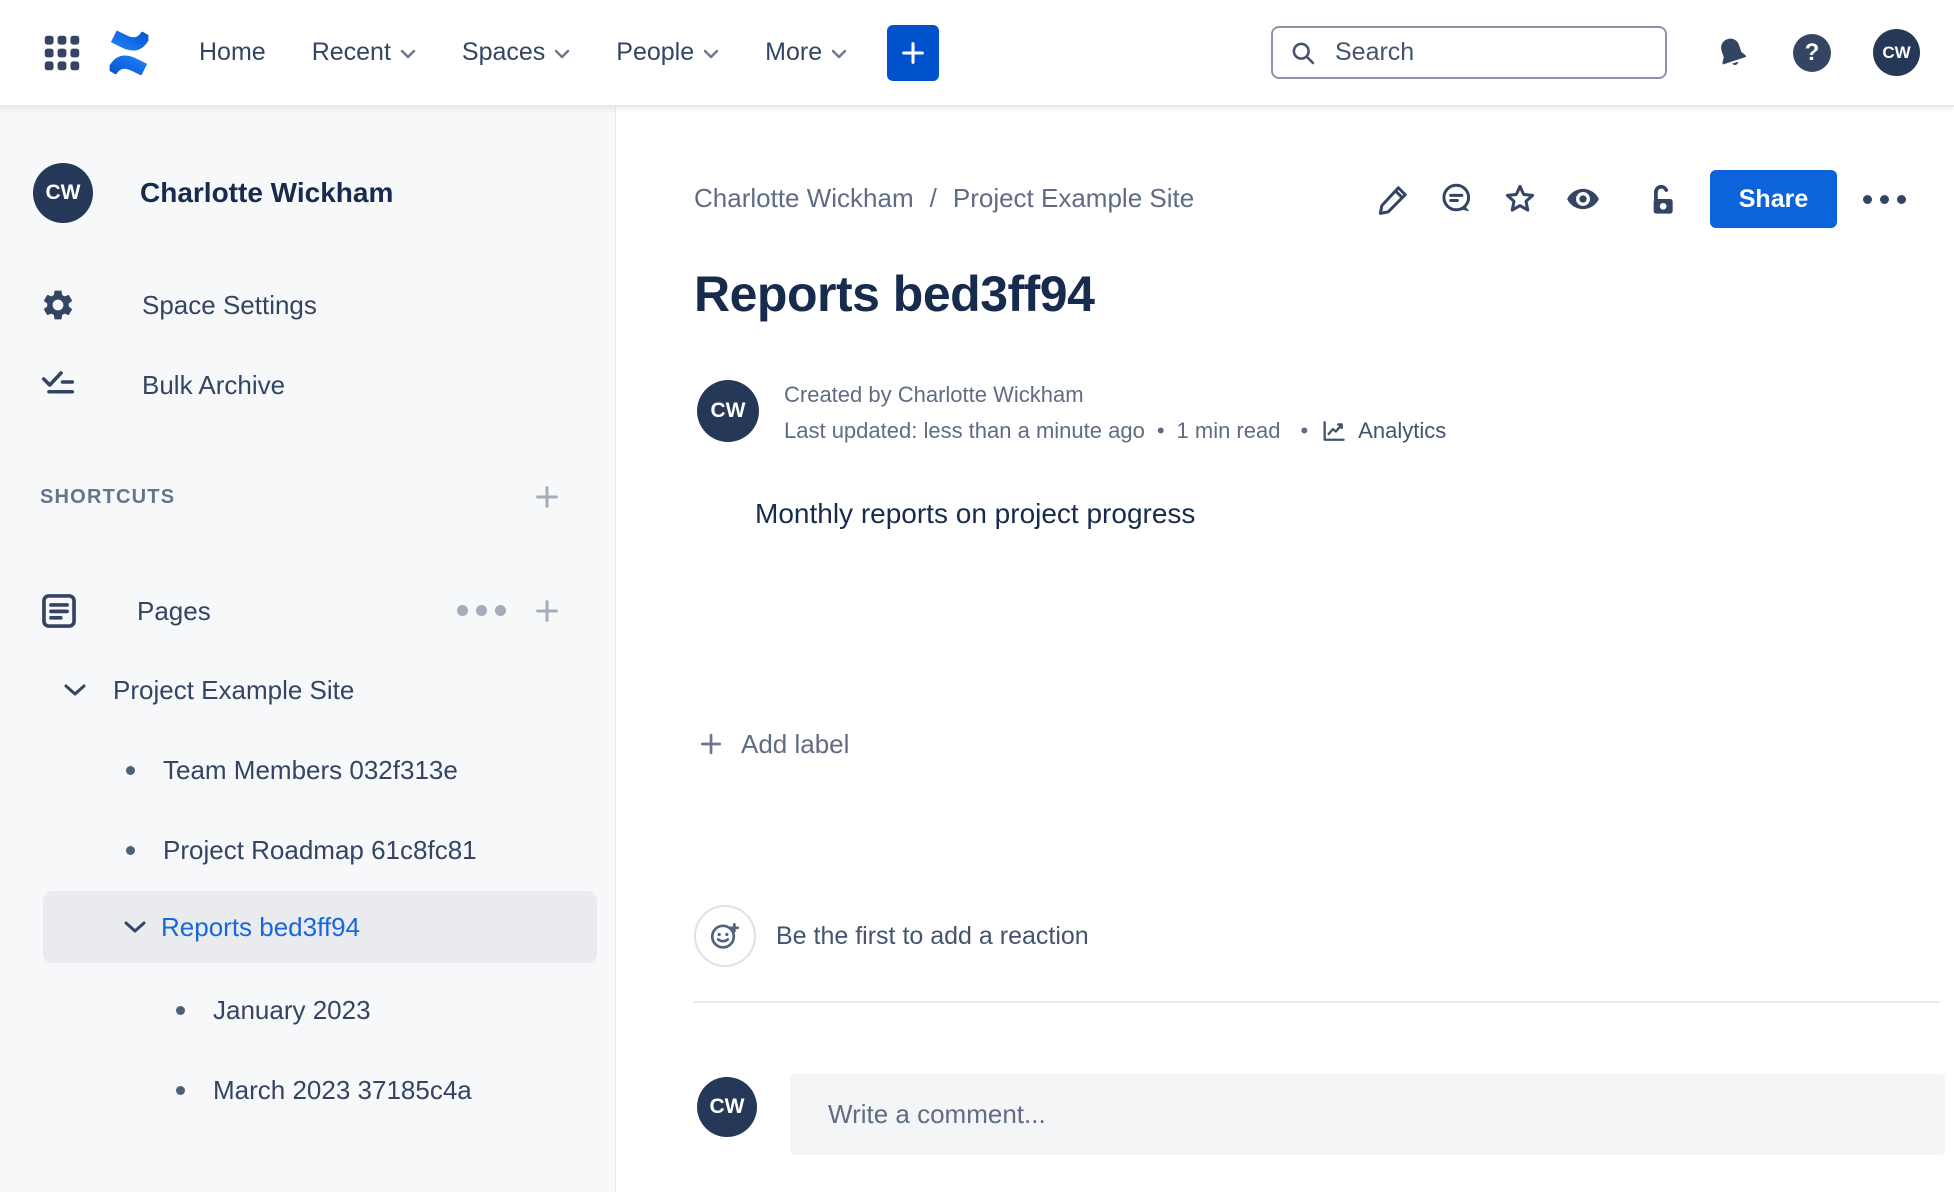 The image size is (1954, 1192). I want to click on shortcuts-section-header: SHORTCUTS, so click(107, 497).